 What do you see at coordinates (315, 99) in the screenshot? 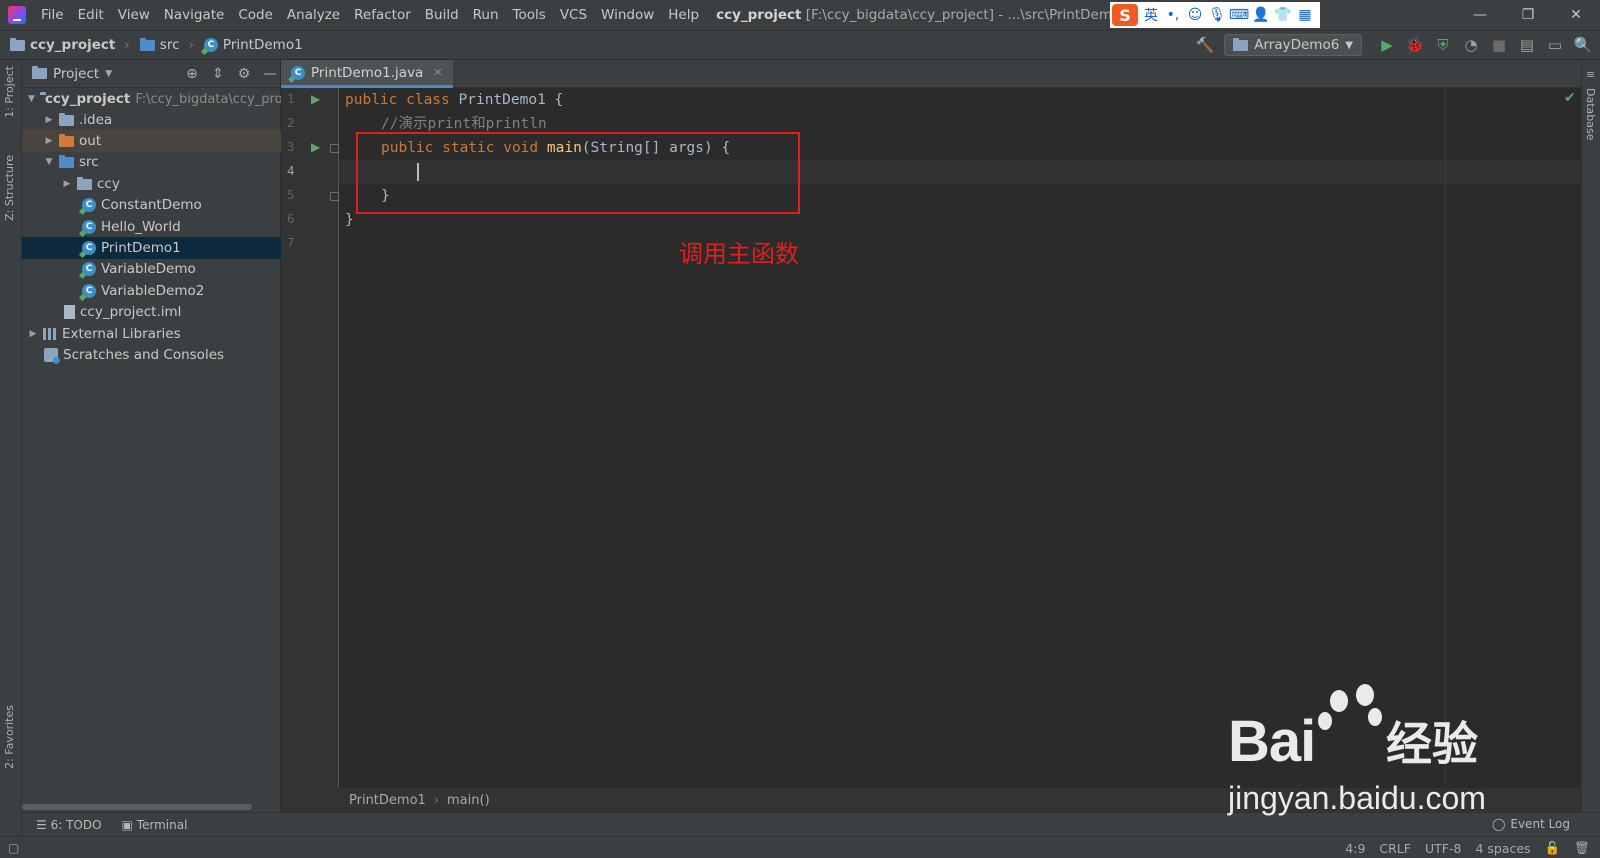
I see `run-class-gutter-icon: ▶` at bounding box center [315, 99].